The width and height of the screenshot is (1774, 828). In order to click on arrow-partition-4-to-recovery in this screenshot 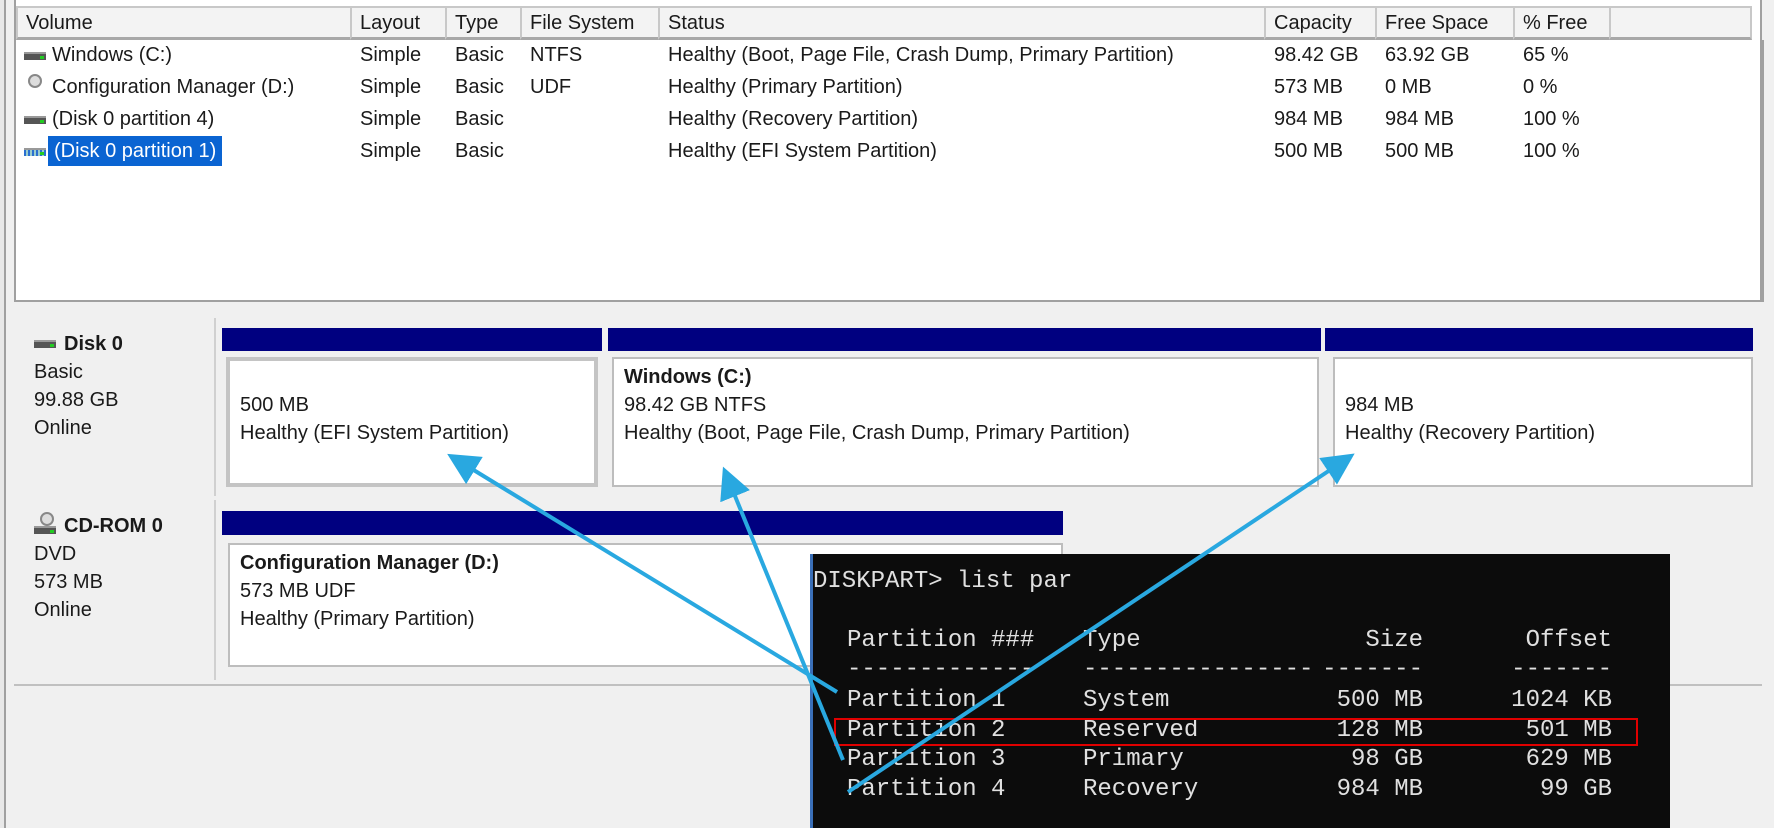, I will do `click(1100, 623)`.